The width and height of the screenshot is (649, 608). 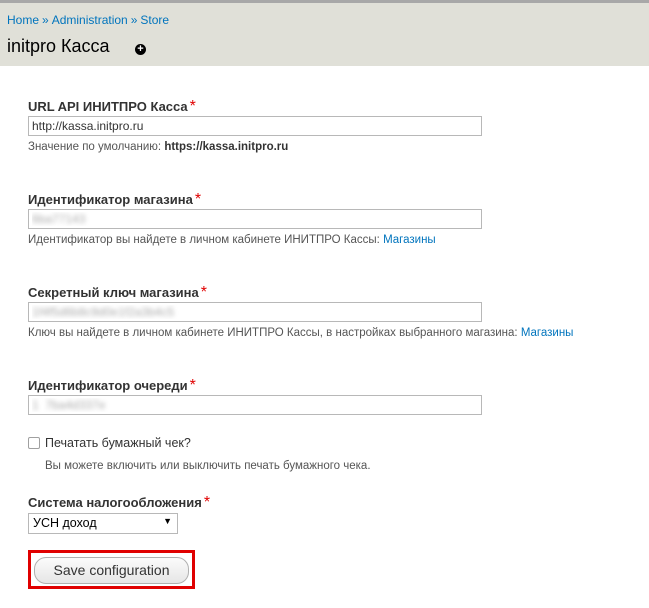 What do you see at coordinates (111, 570) in the screenshot?
I see `save-configuration-button: Save configuration` at bounding box center [111, 570].